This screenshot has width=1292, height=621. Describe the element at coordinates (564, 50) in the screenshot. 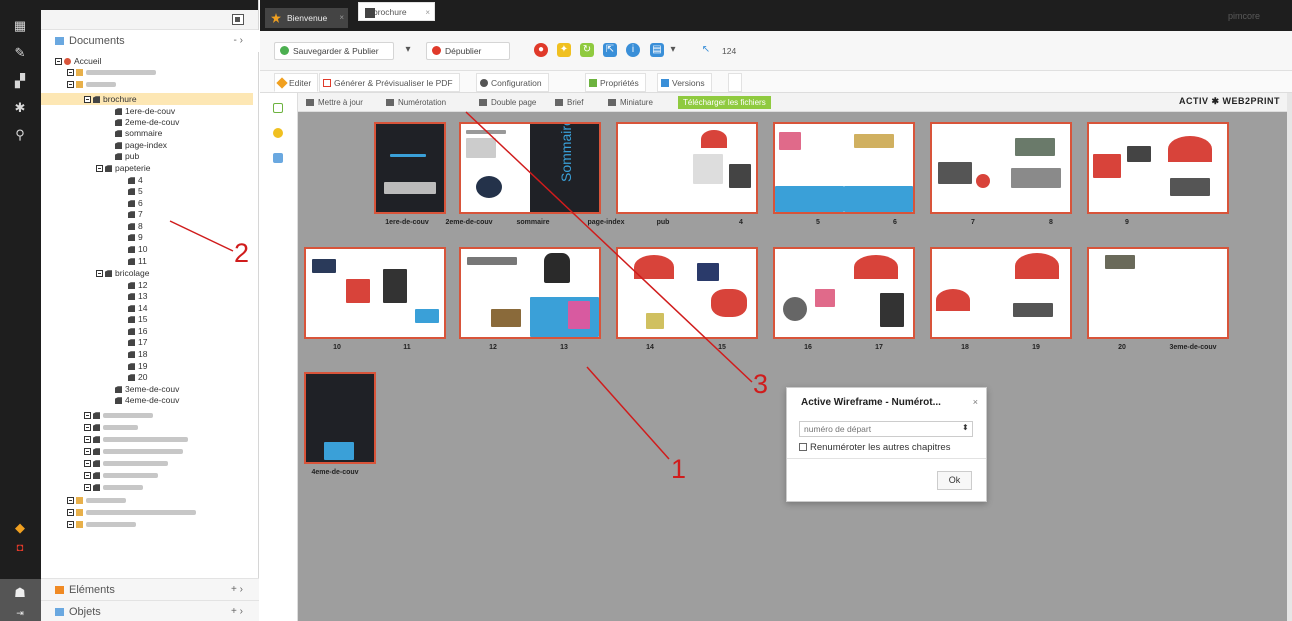

I see `bulb-icon: ✦` at that location.